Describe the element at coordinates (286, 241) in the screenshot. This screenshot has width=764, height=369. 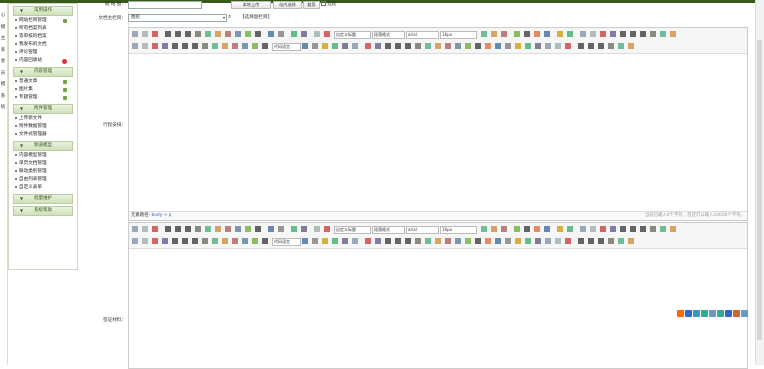
I see `toolbar-select: 代码语言` at that location.